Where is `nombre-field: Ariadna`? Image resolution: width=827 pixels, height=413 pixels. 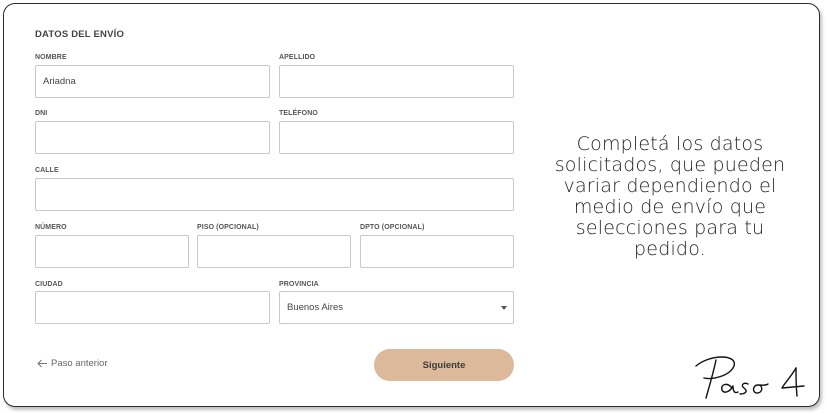 nombre-field: Ariadna is located at coordinates (152, 81).